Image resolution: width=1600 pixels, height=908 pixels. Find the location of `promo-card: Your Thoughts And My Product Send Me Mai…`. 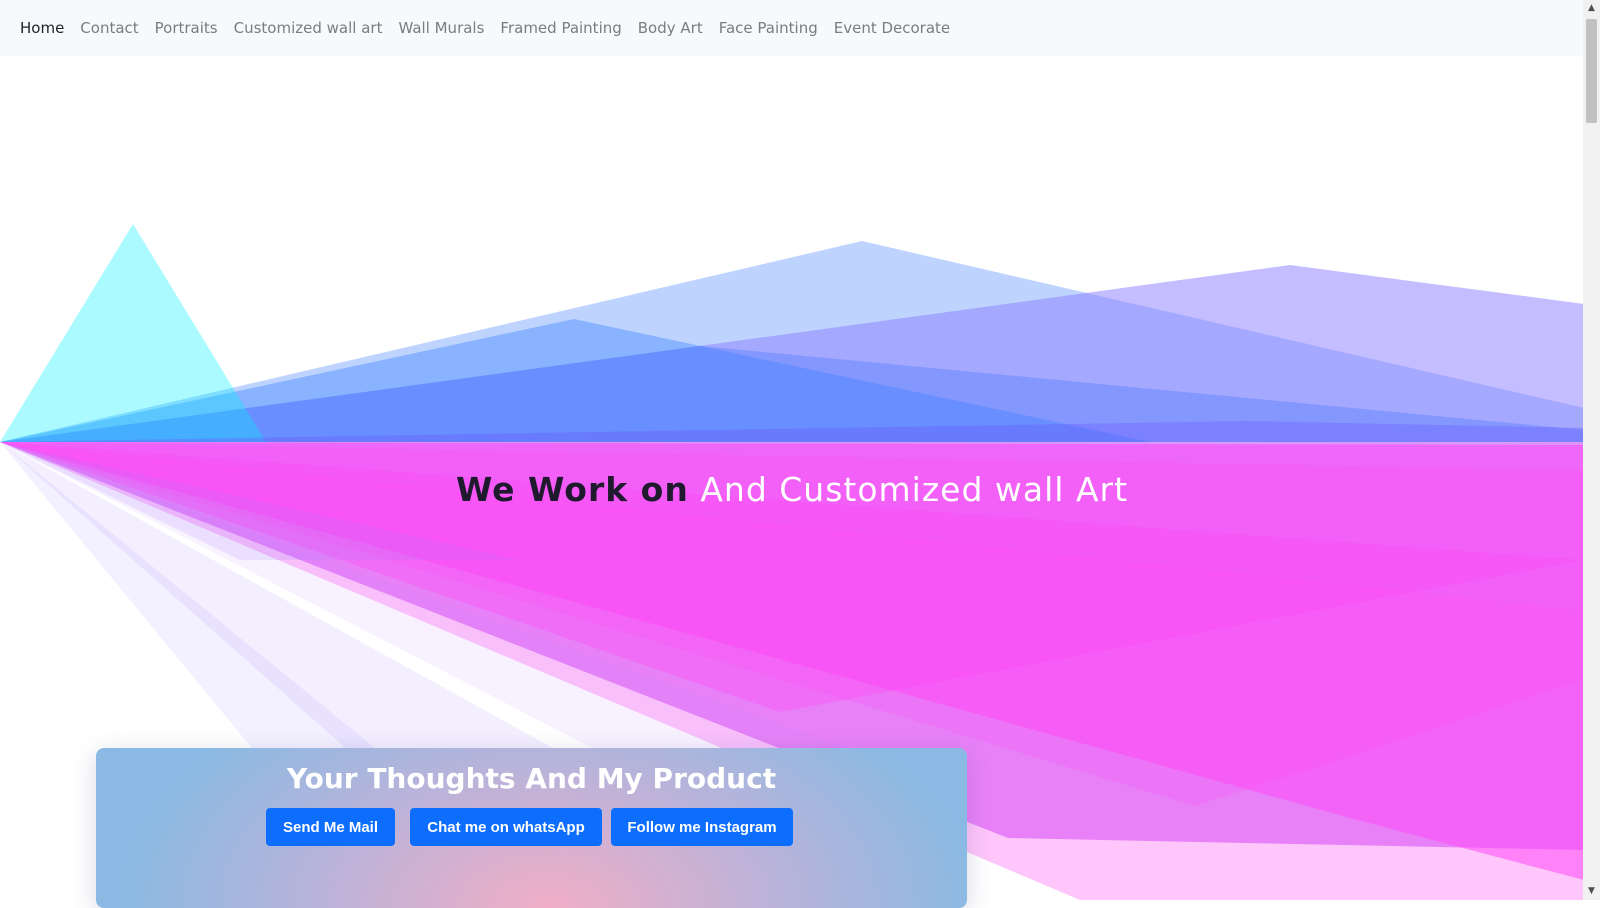

promo-card: Your Thoughts And My Product Send Me Mai… is located at coordinates (531, 828).